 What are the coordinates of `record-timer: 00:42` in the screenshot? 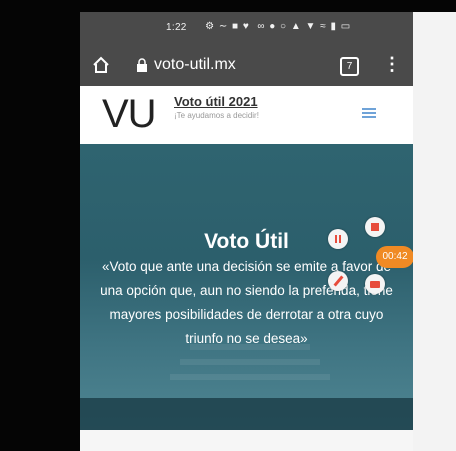 It's located at (394, 257).